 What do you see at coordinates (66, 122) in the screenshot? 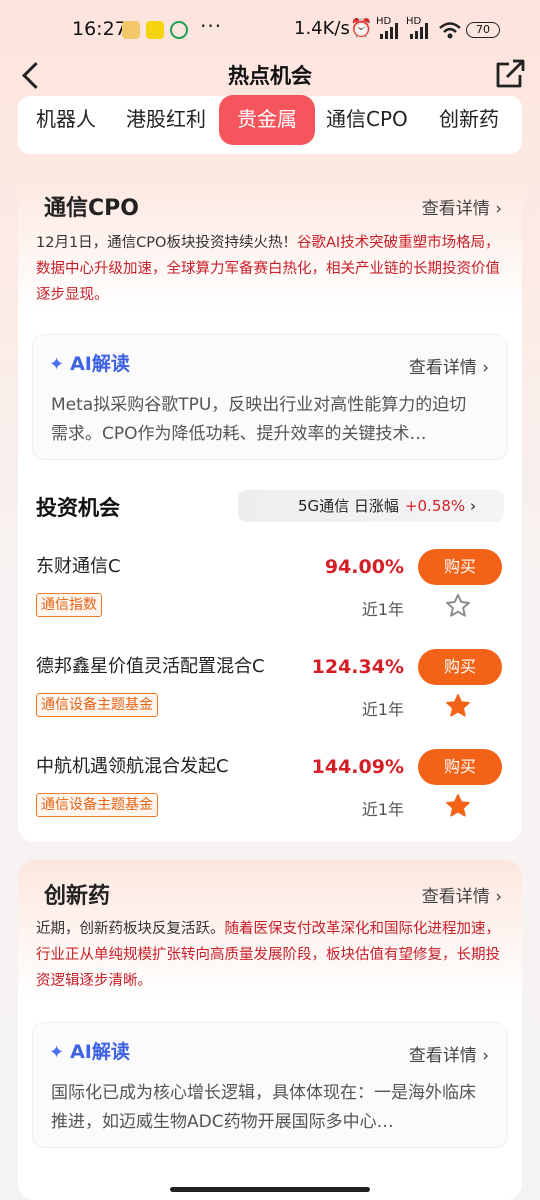
I see `tab-robot: 机器人` at bounding box center [66, 122].